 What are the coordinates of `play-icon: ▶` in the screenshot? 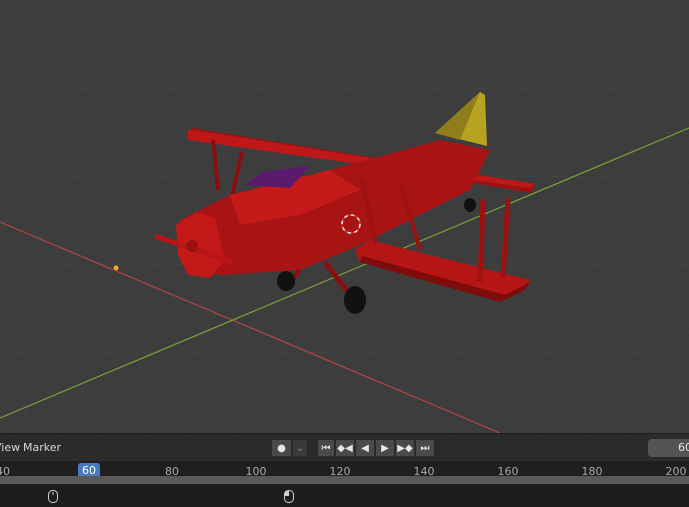 It's located at (385, 448).